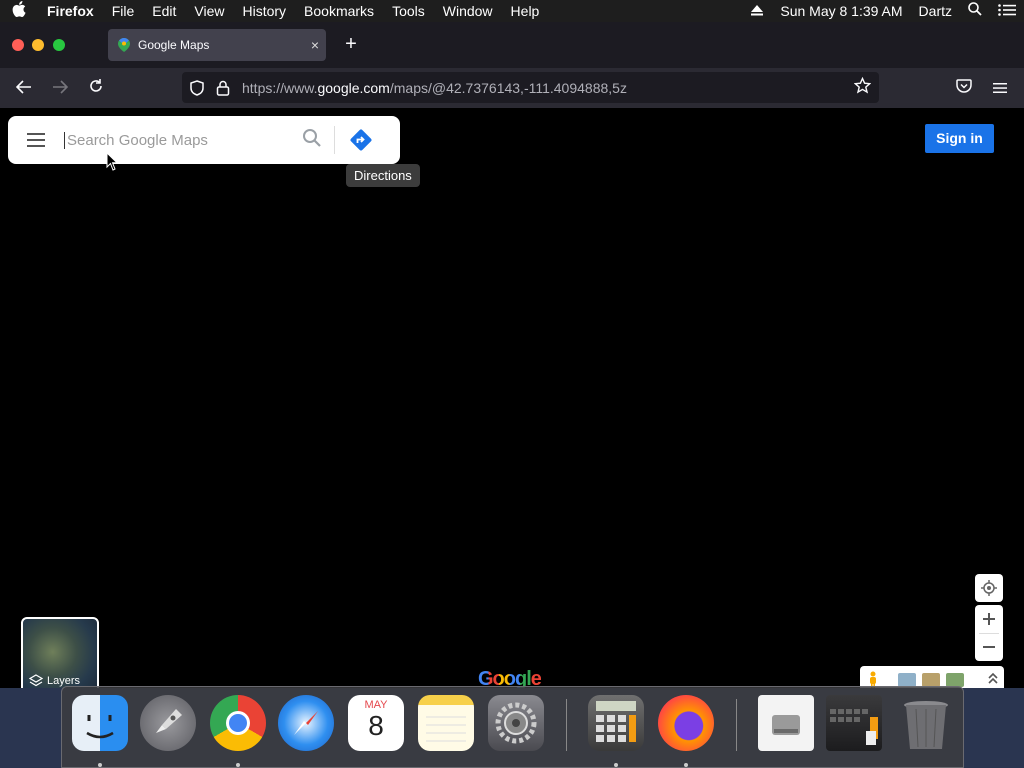 This screenshot has height=768, width=1024. Describe the element at coordinates (1007, 11) in the screenshot. I see `control-center-icon` at that location.